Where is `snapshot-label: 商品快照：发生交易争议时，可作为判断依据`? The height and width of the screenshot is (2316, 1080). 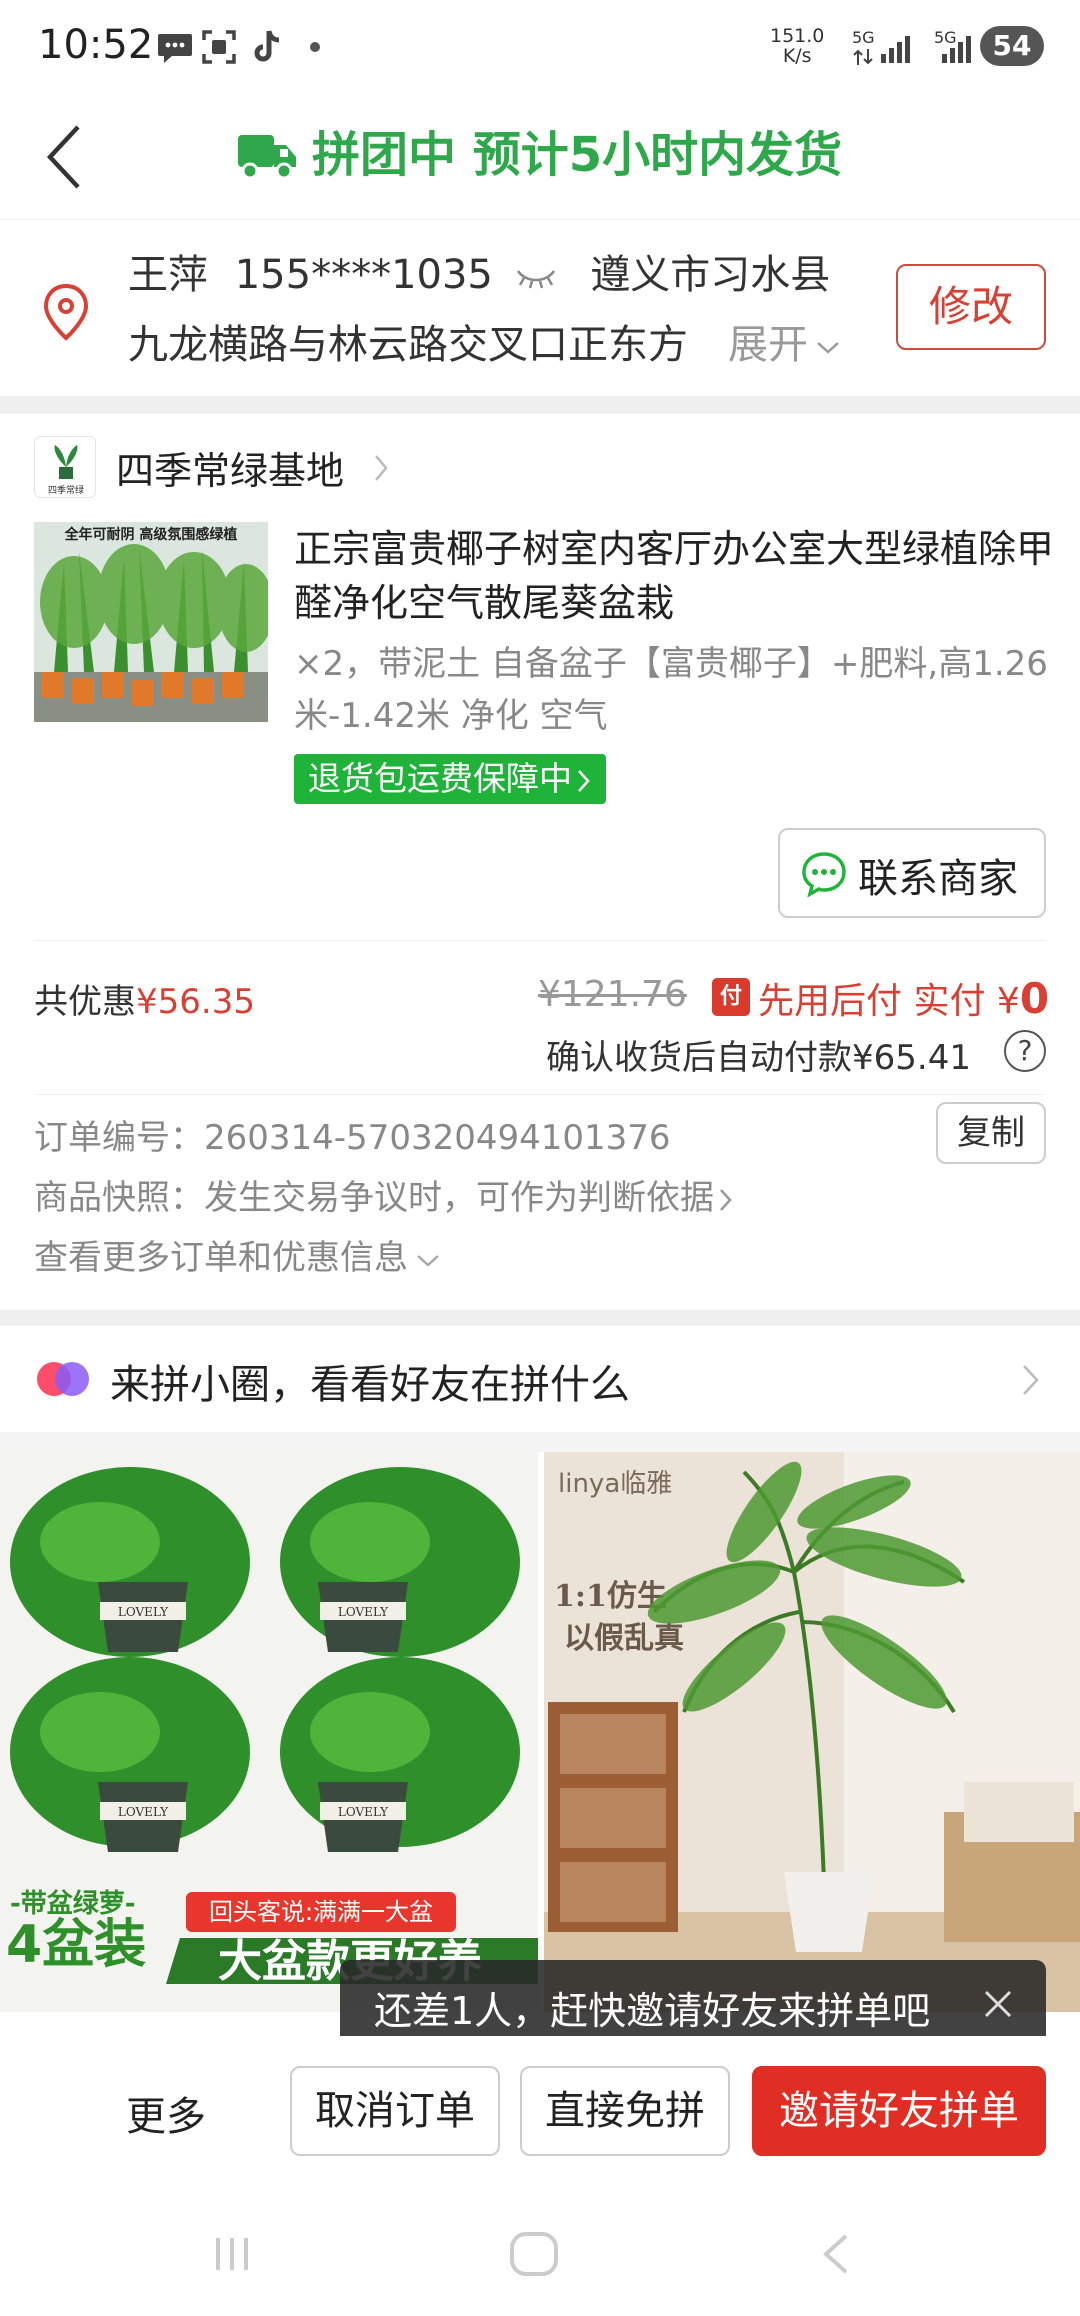
snapshot-label: 商品快照：发生交易争议时，可作为判断依据 is located at coordinates (374, 1198).